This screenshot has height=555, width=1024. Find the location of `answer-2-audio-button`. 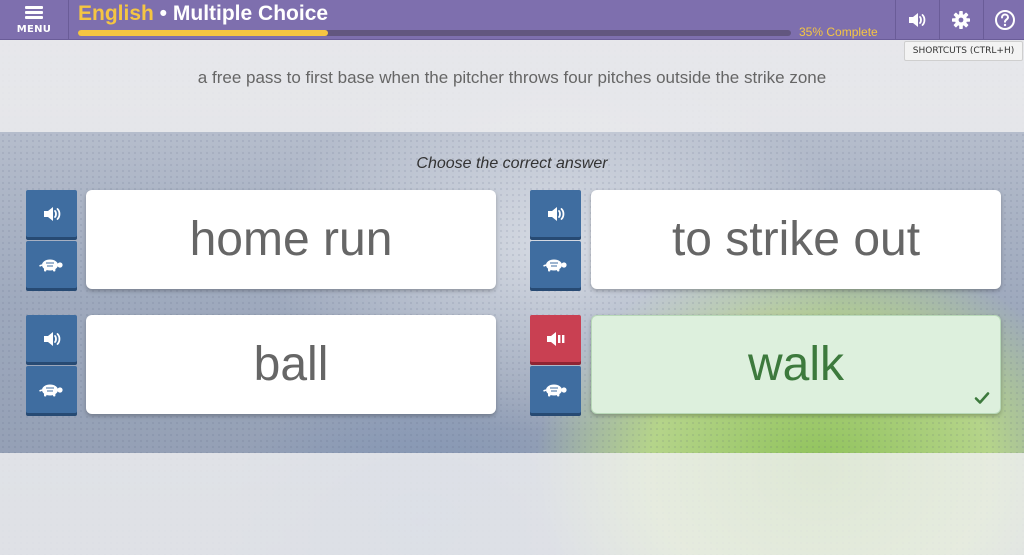

answer-2-audio-button is located at coordinates (555, 213).